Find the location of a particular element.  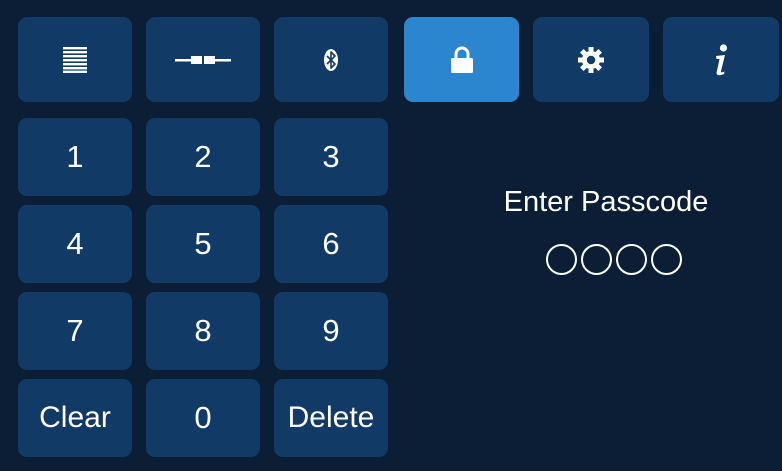

connector-icon is located at coordinates (203, 60).